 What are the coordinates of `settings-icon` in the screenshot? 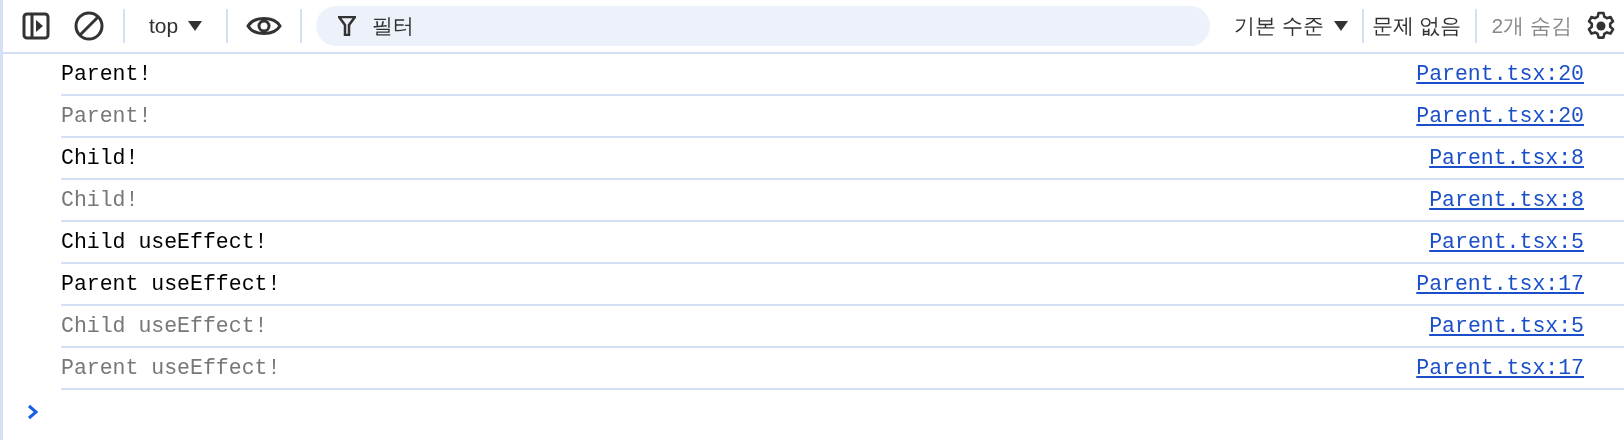 It's located at (1601, 26).